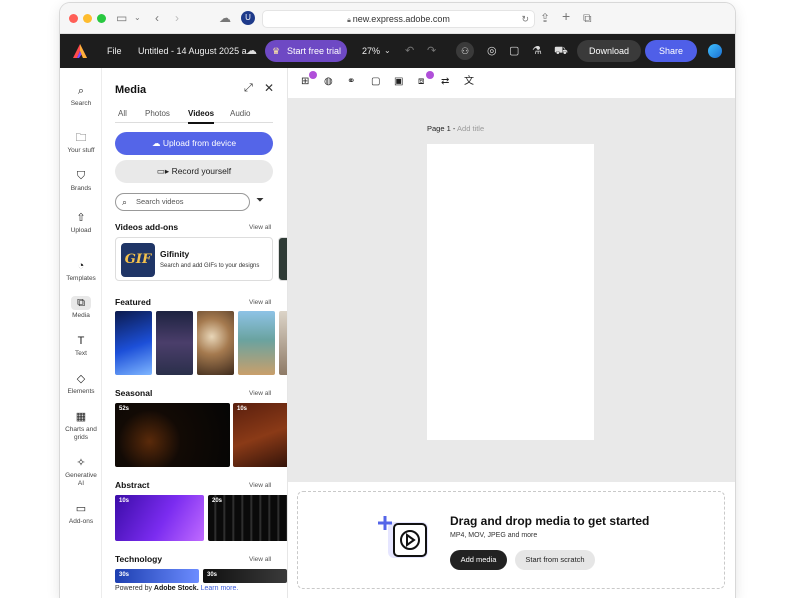 The image size is (800, 598). Describe the element at coordinates (81, 346) in the screenshot. I see `rail-item-text: T Text` at that location.